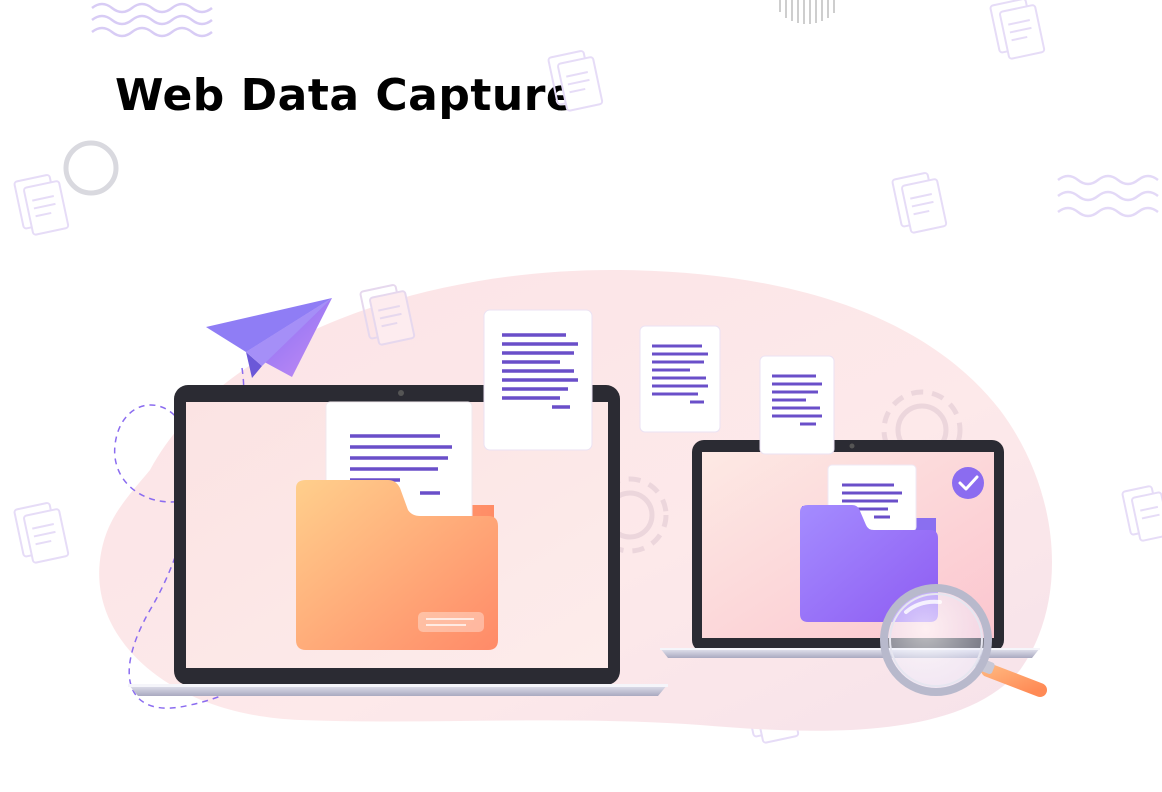 Image resolution: width=1162 pixels, height=792 pixels. I want to click on circle-ring-icon, so click(91, 168).